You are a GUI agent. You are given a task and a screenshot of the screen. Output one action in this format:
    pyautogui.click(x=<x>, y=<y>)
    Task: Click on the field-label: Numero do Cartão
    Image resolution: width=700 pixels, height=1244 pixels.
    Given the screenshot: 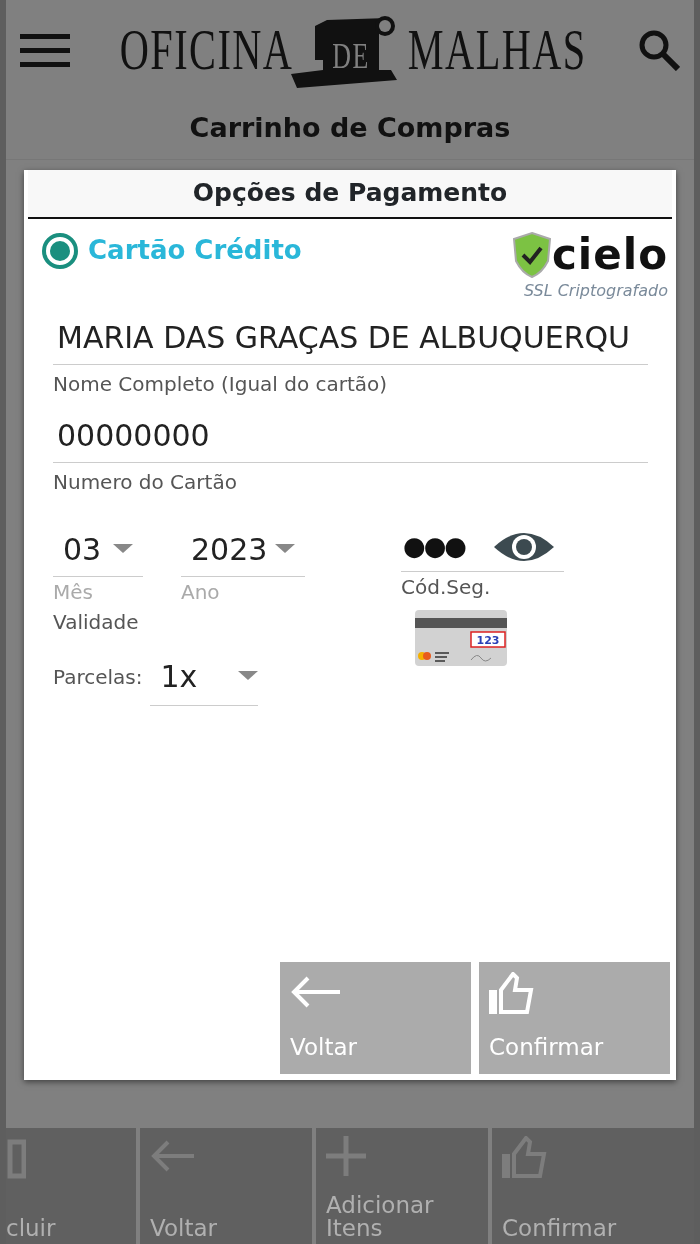 What is the action you would take?
    pyautogui.click(x=145, y=482)
    